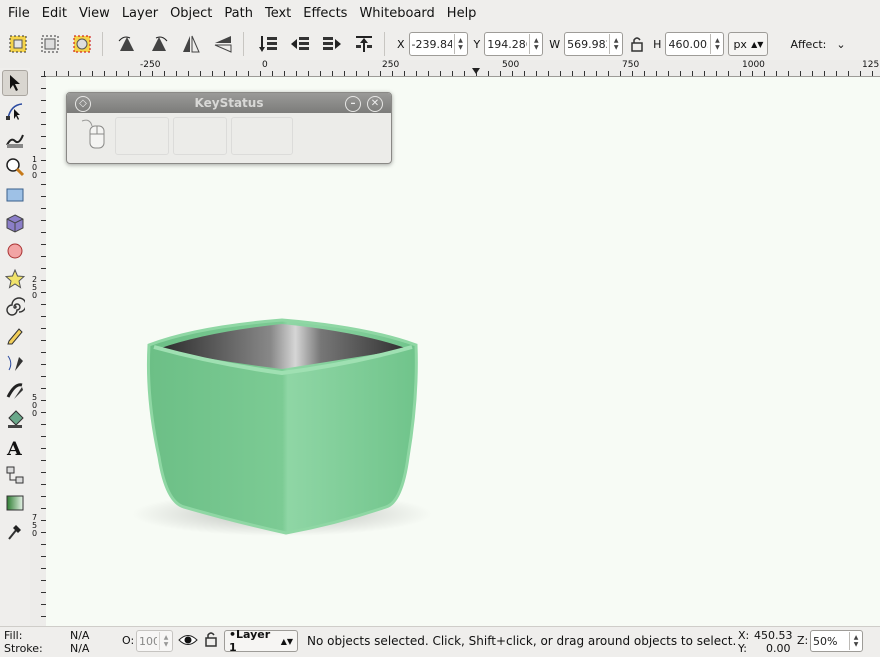 This screenshot has width=880, height=657. Describe the element at coordinates (15, 447) in the screenshot. I see `text-tool-icon: A` at that location.